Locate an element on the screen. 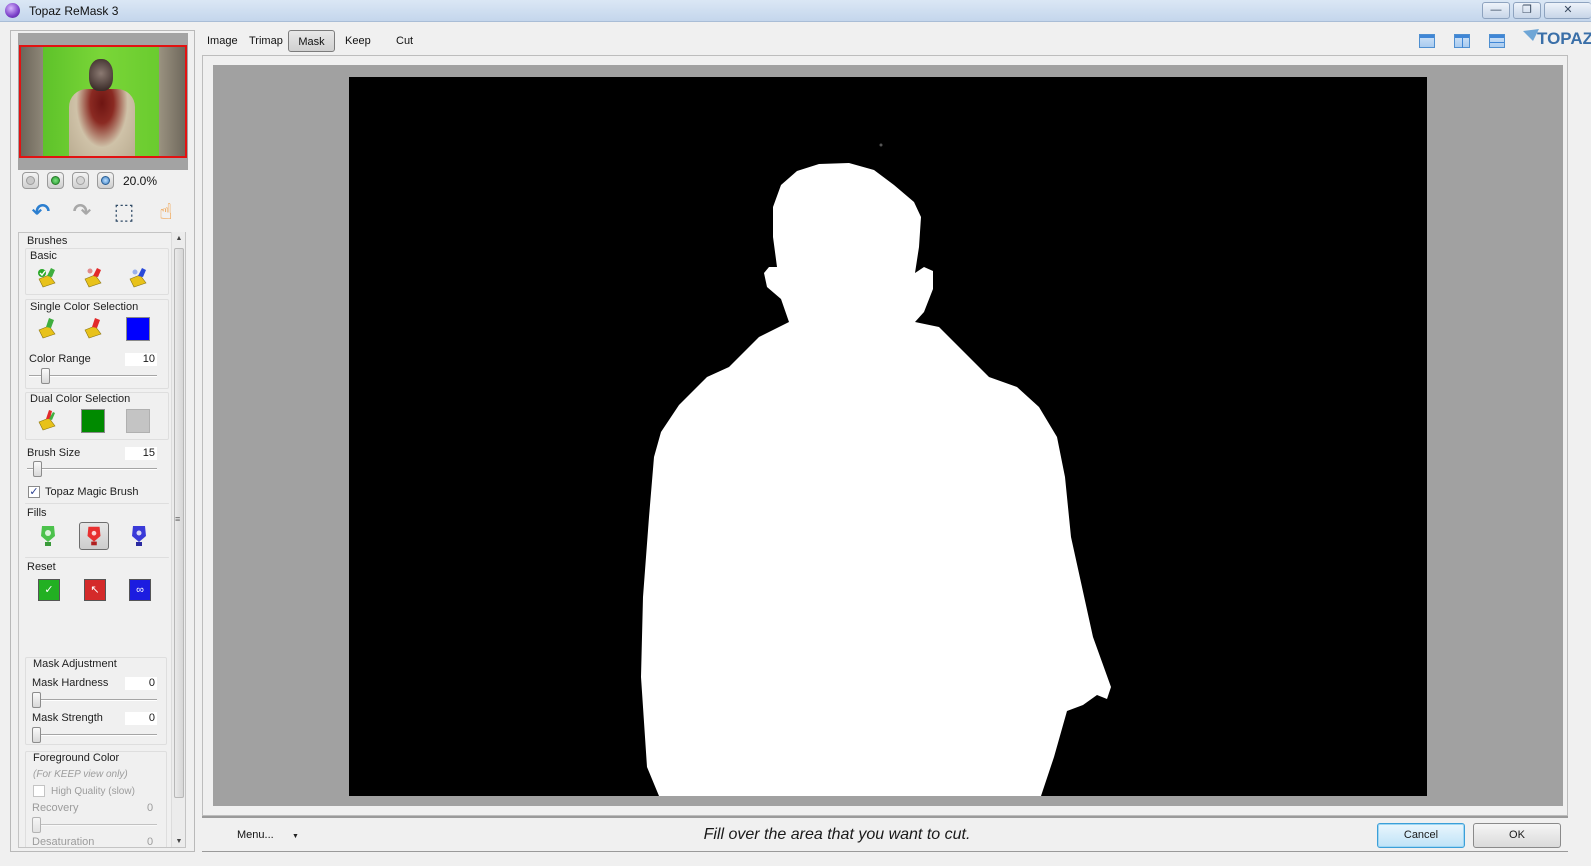 Image resolution: width=1591 pixels, height=866 pixels. close-icon: ✕ is located at coordinates (1568, 10).